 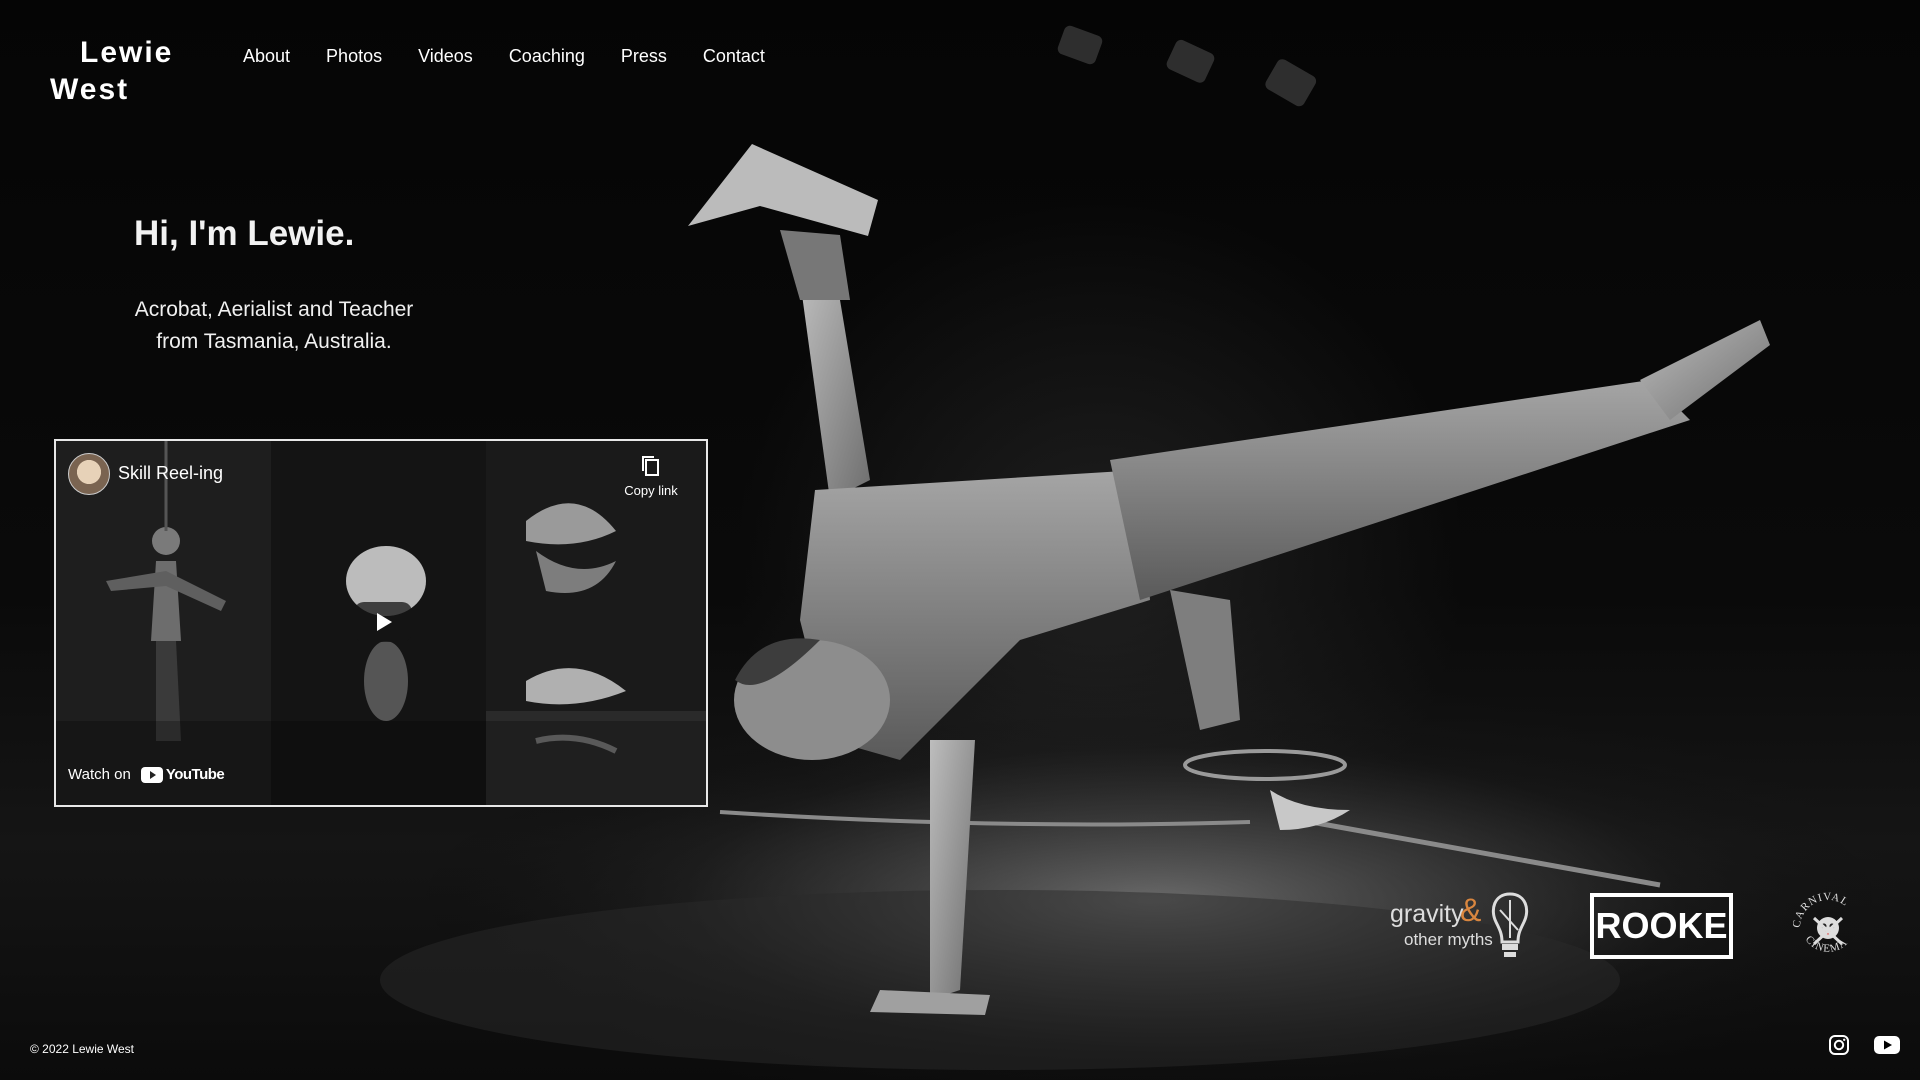 What do you see at coordinates (244, 233) in the screenshot?
I see `hero-title: Hi, I'm Lewie.` at bounding box center [244, 233].